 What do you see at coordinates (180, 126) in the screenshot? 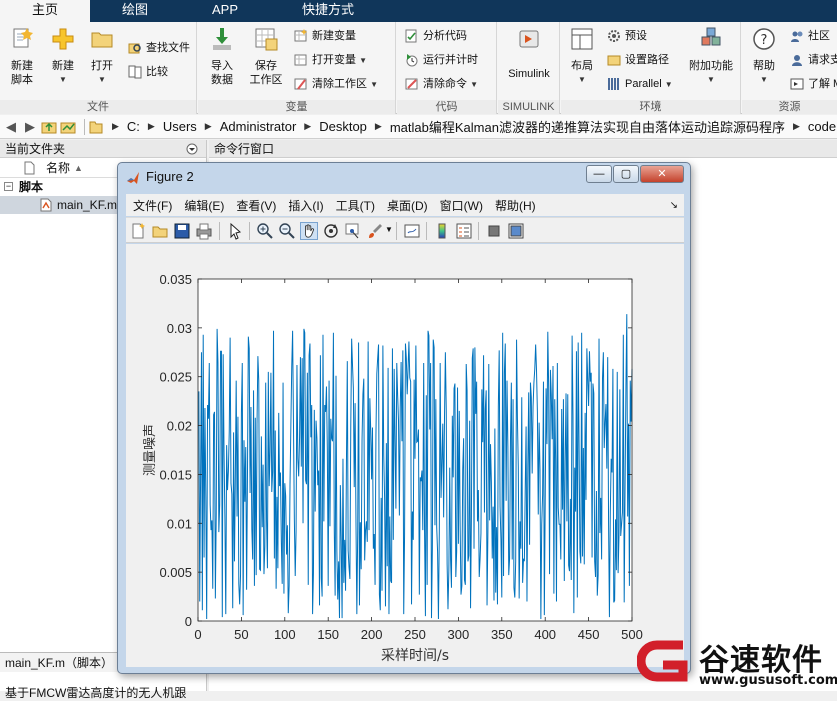
I see `breadcrumb-users: Users` at bounding box center [180, 126].